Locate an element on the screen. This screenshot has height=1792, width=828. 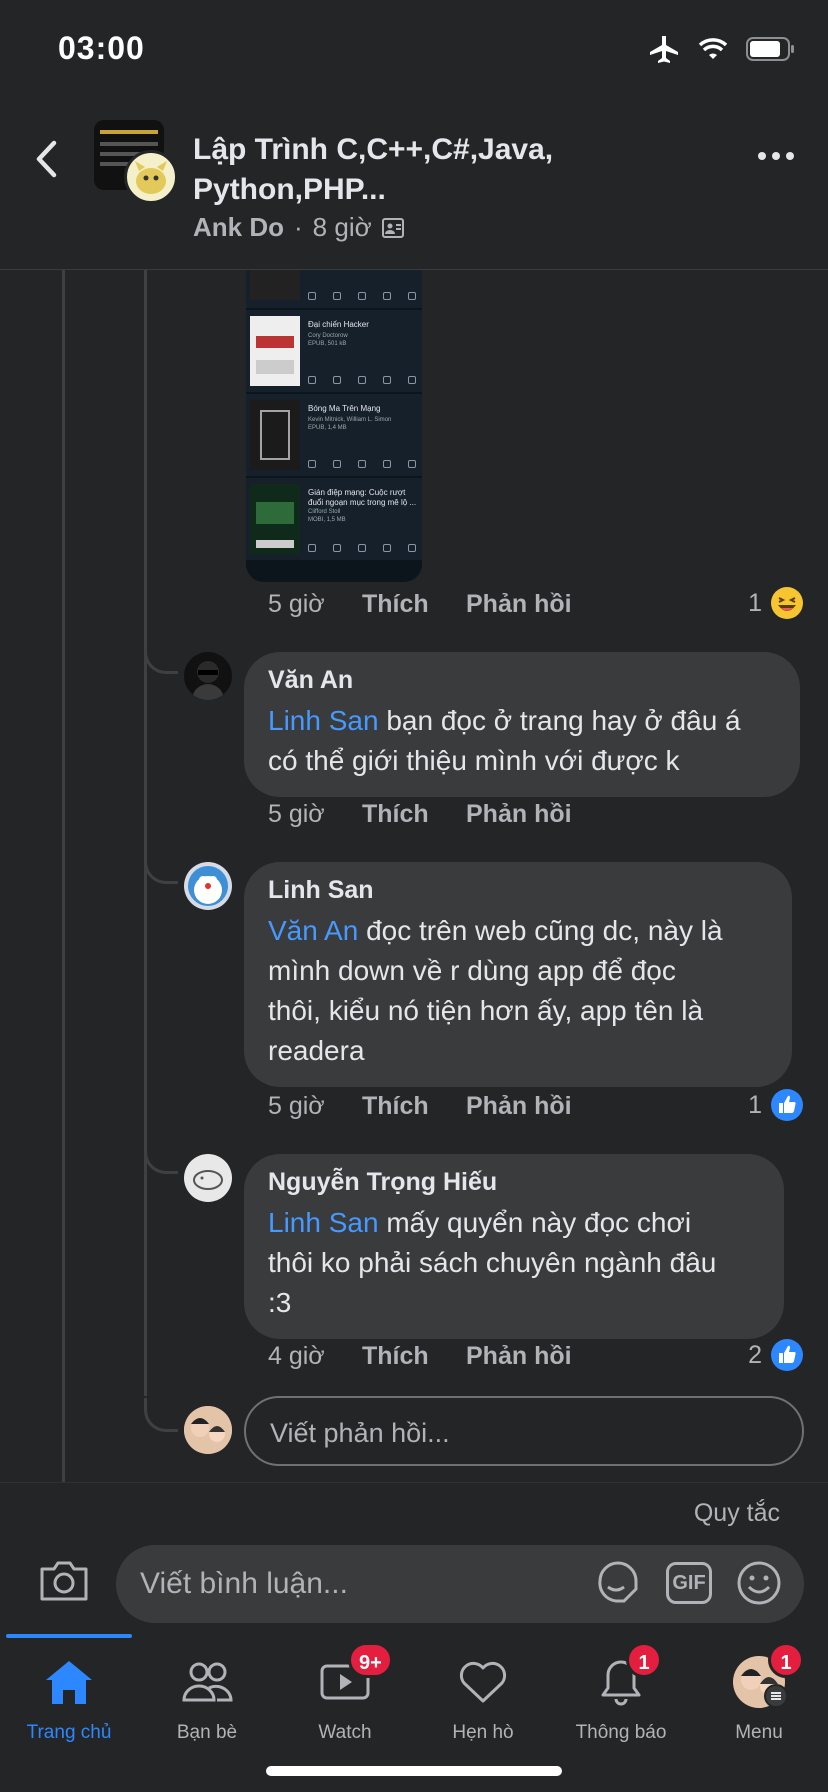
more-options-button is located at coordinates (776, 156).